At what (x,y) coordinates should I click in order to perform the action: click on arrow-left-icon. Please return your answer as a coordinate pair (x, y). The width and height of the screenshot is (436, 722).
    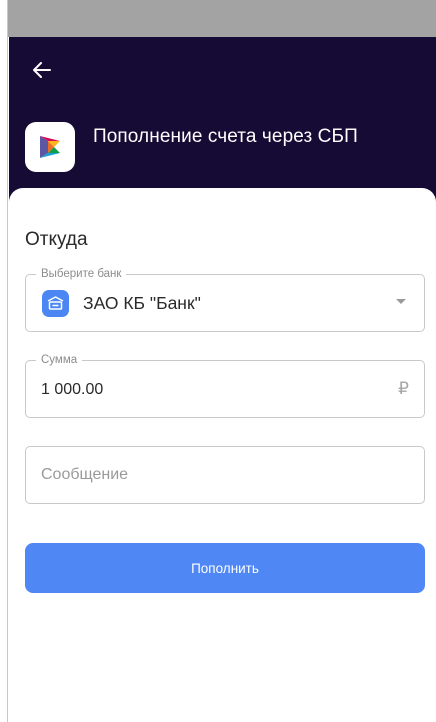
    Looking at the image, I should click on (42, 70).